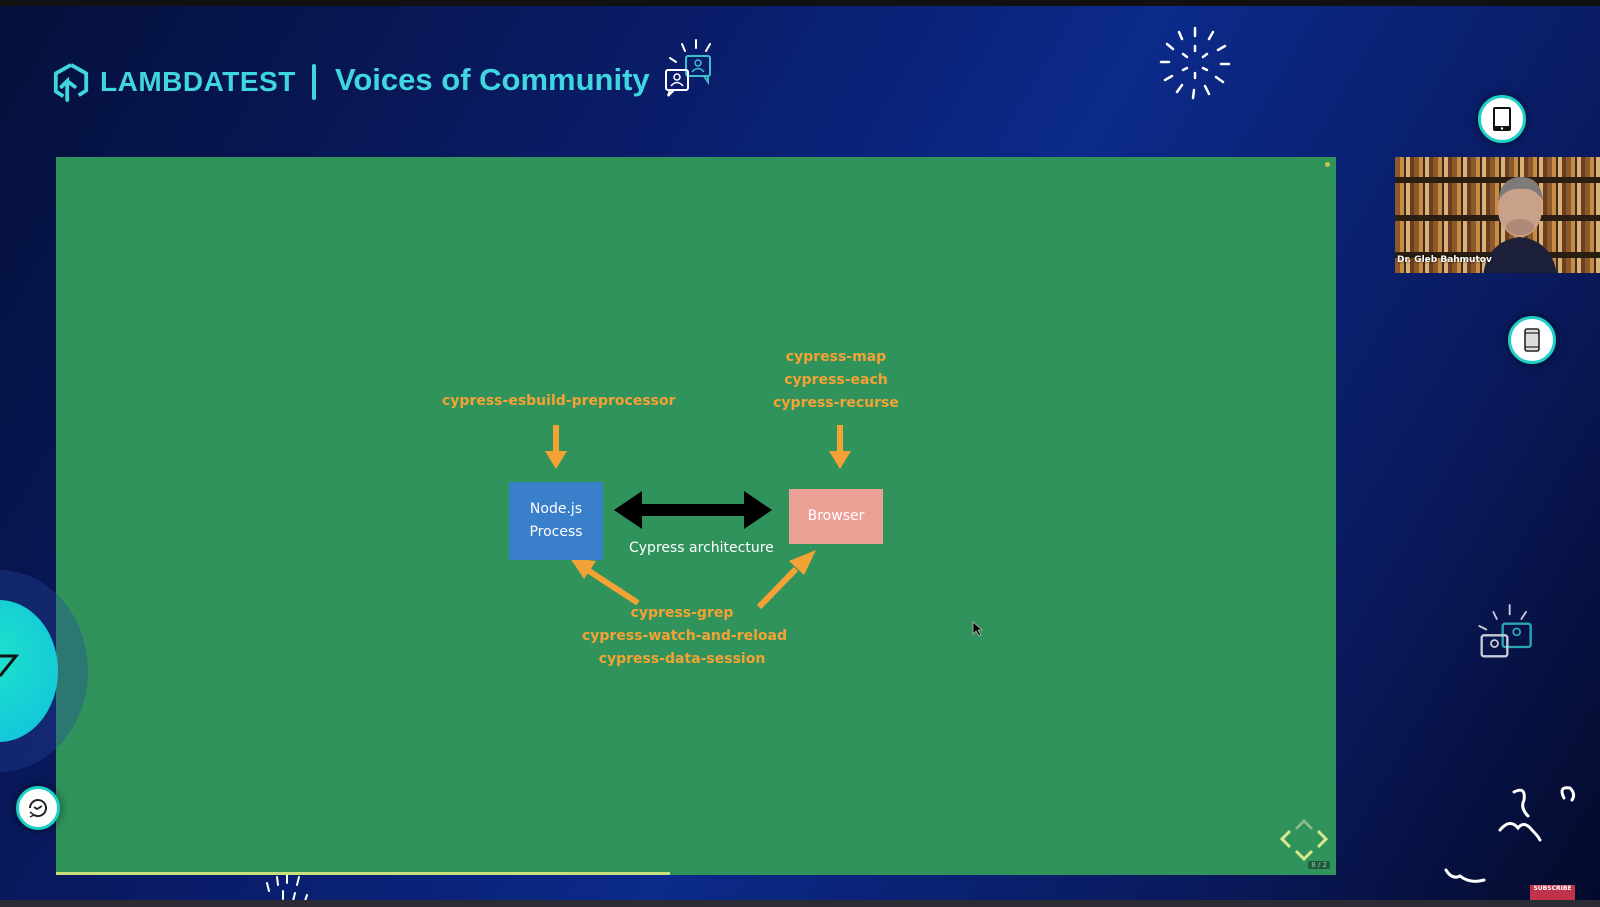  What do you see at coordinates (682, 613) in the screenshot?
I see `plugin-label: cypress-grep` at bounding box center [682, 613].